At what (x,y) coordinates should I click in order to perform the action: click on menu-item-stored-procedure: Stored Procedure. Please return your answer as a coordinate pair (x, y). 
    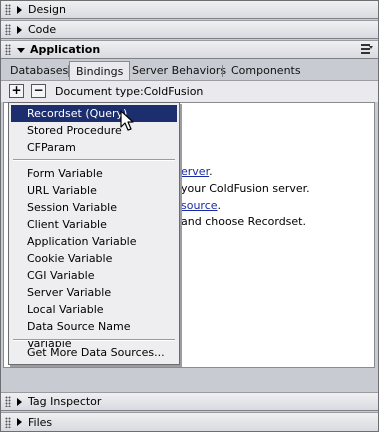
    Looking at the image, I should click on (94, 130).